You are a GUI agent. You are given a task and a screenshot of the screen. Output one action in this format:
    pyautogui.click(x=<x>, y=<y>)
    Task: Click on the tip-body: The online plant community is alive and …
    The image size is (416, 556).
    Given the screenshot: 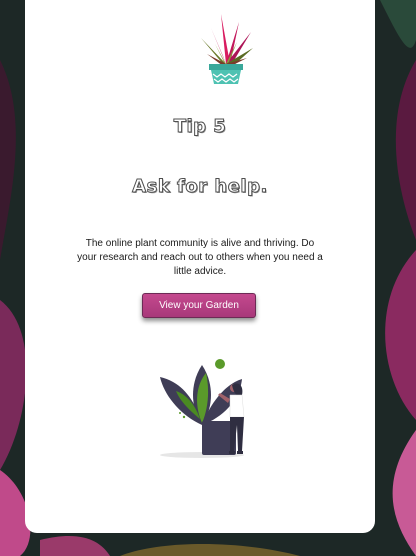 What is the action you would take?
    pyautogui.click(x=200, y=257)
    